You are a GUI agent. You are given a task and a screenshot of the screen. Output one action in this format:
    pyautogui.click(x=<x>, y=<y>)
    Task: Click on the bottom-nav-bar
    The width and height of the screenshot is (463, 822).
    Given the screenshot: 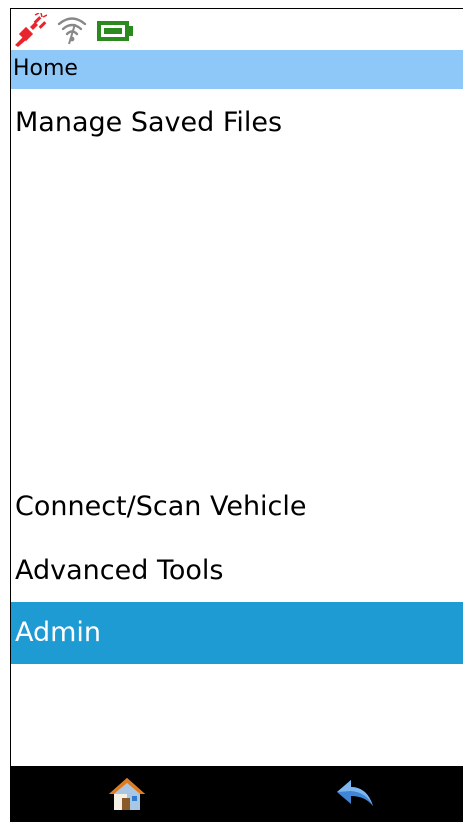 What is the action you would take?
    pyautogui.click(x=237, y=794)
    